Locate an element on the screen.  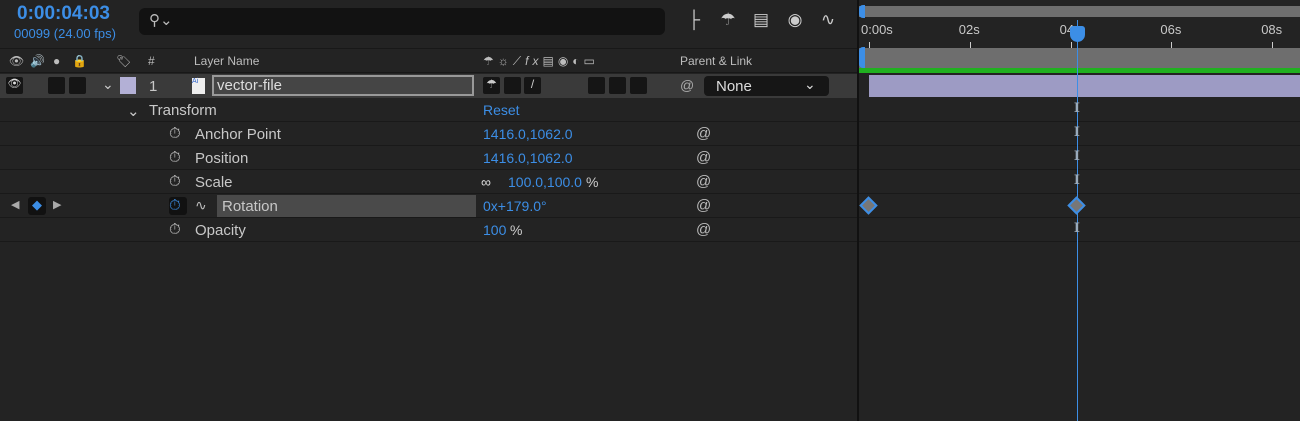
property-row-position: ⏱ Position 1416.0,1062.0 @ is located at coordinates (428, 158).